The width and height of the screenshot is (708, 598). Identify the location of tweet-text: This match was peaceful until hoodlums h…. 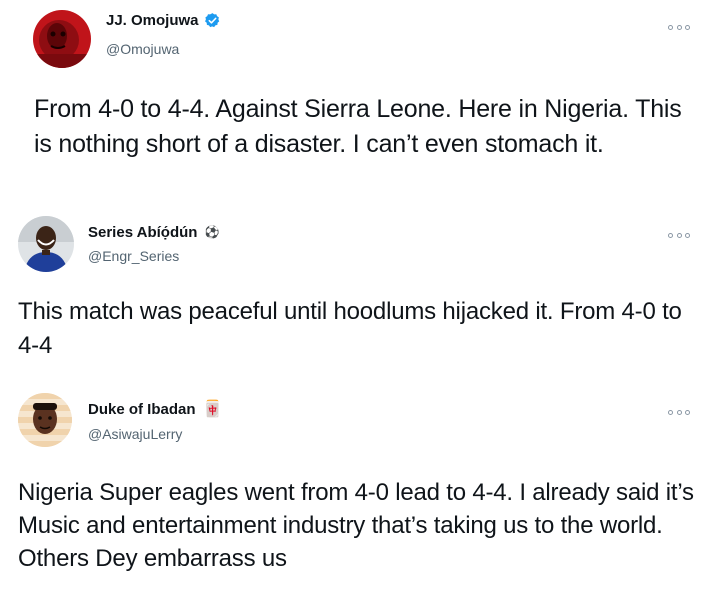
(350, 328).